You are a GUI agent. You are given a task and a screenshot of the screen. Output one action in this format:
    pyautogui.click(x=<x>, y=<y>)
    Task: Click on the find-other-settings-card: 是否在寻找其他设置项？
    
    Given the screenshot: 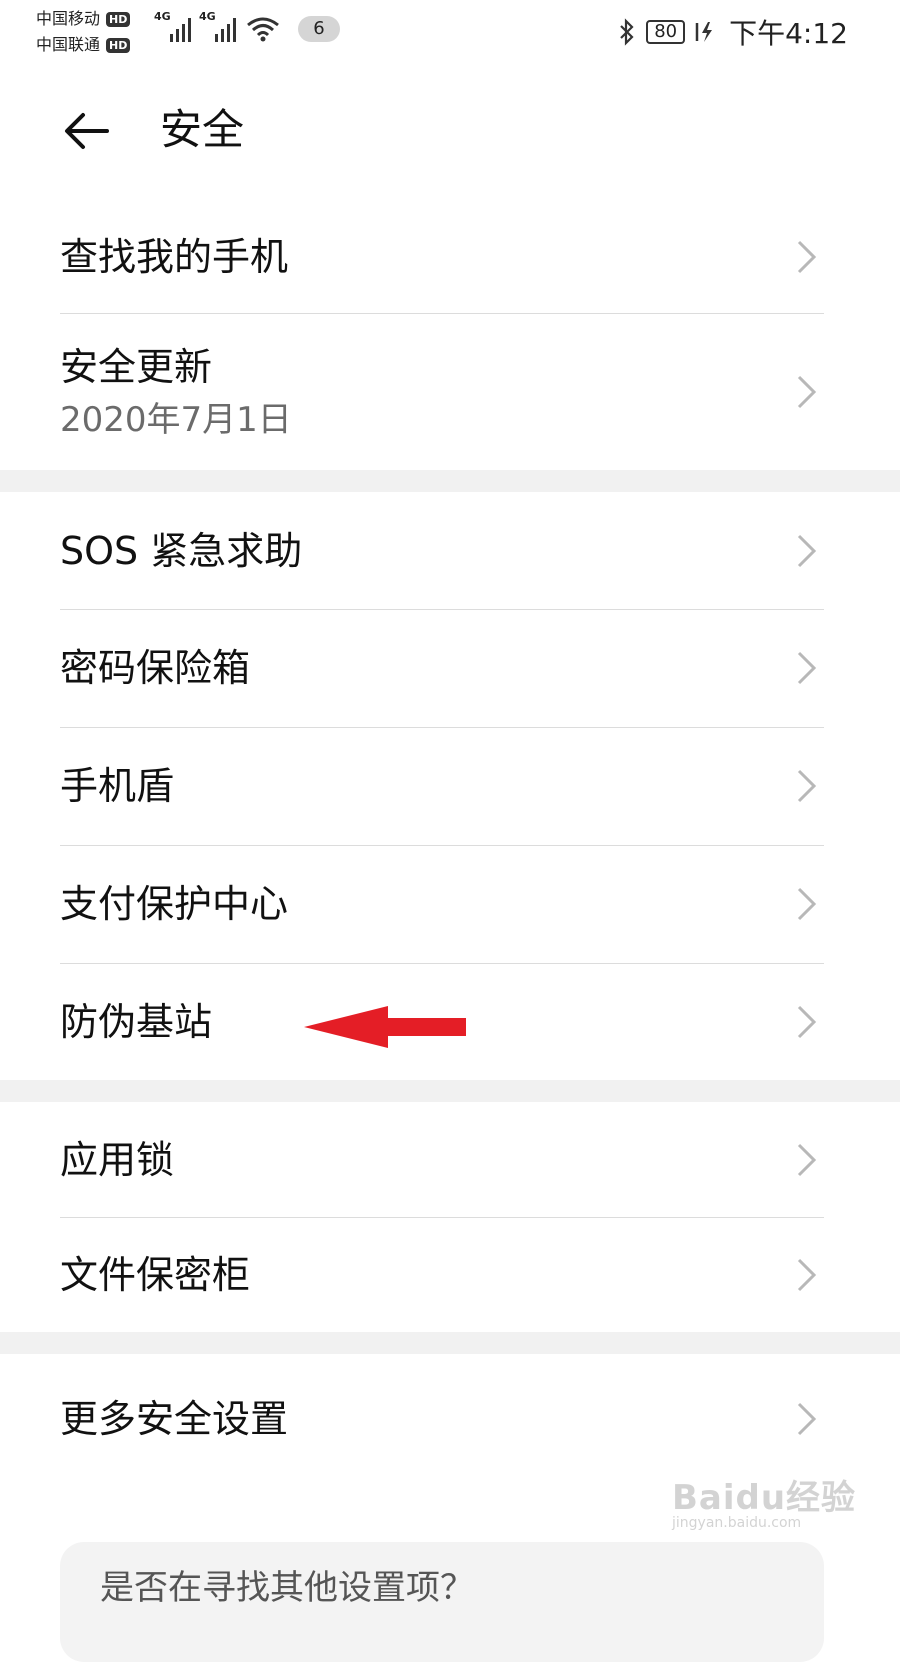 What is the action you would take?
    pyautogui.click(x=442, y=1602)
    